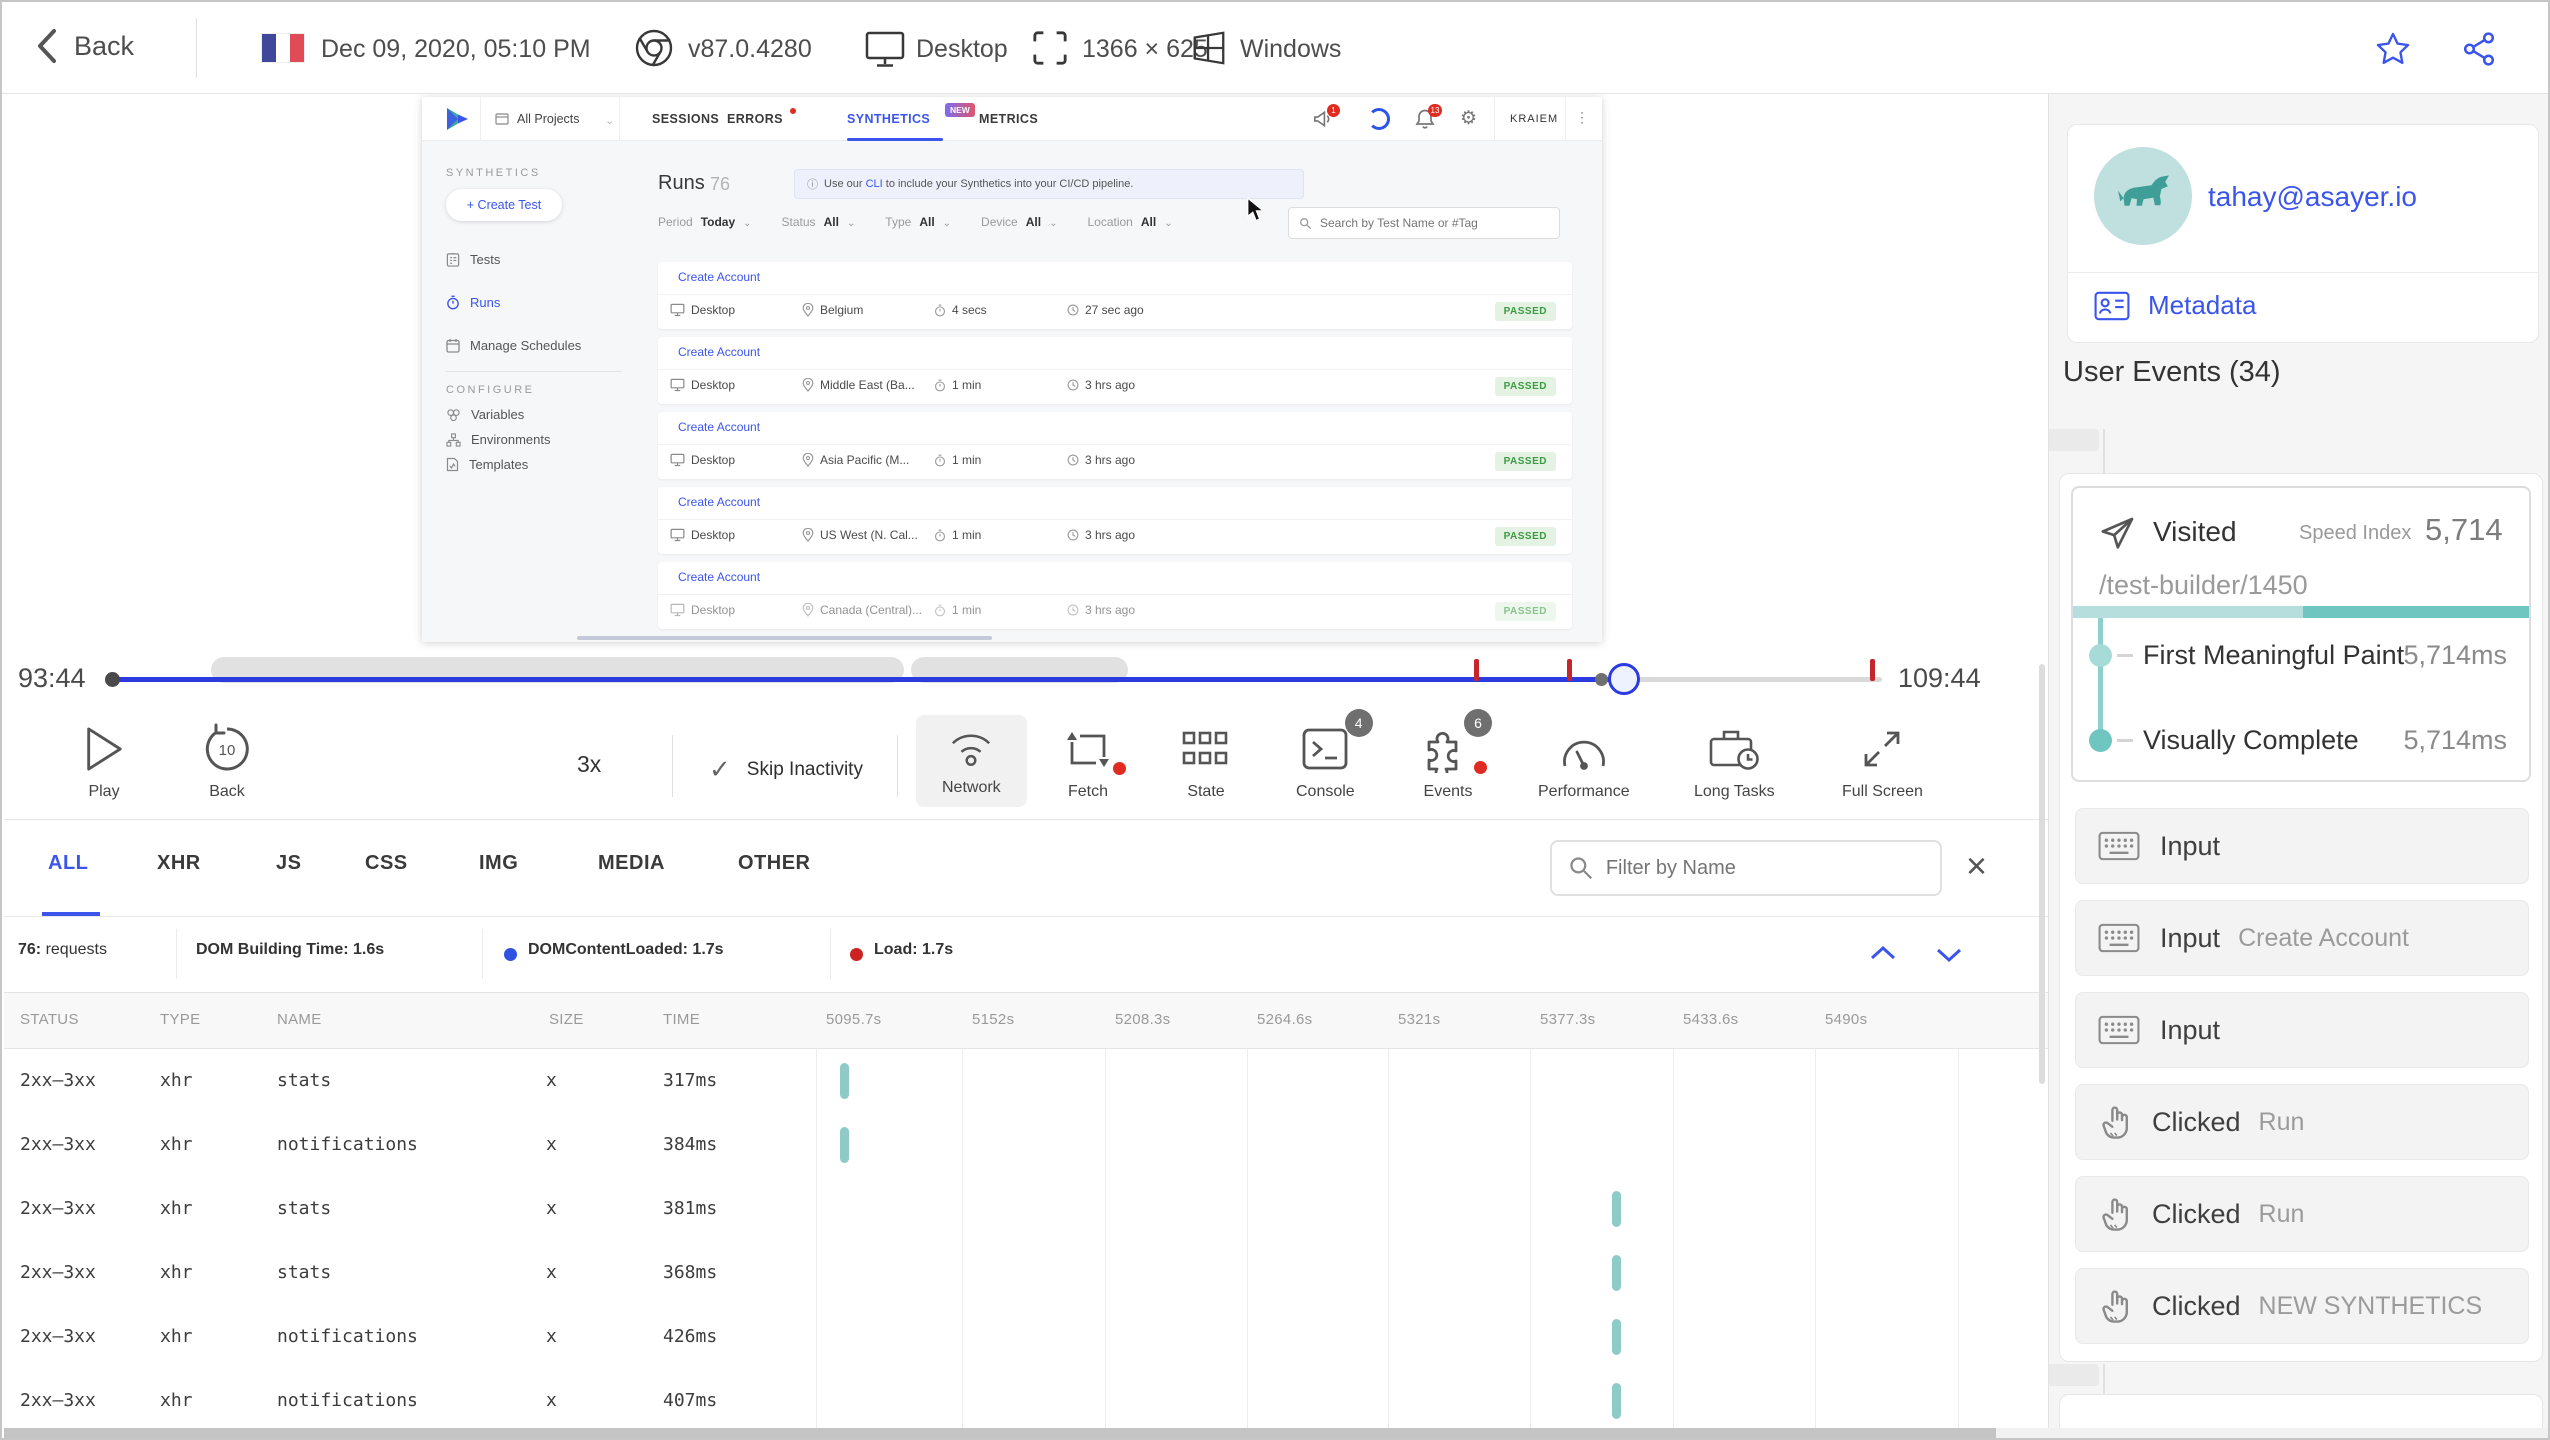 The image size is (2550, 1440). Describe the element at coordinates (1026, 1081) in the screenshot. I see `request-row: 2xx–3xx xhr stats x 317ms` at that location.